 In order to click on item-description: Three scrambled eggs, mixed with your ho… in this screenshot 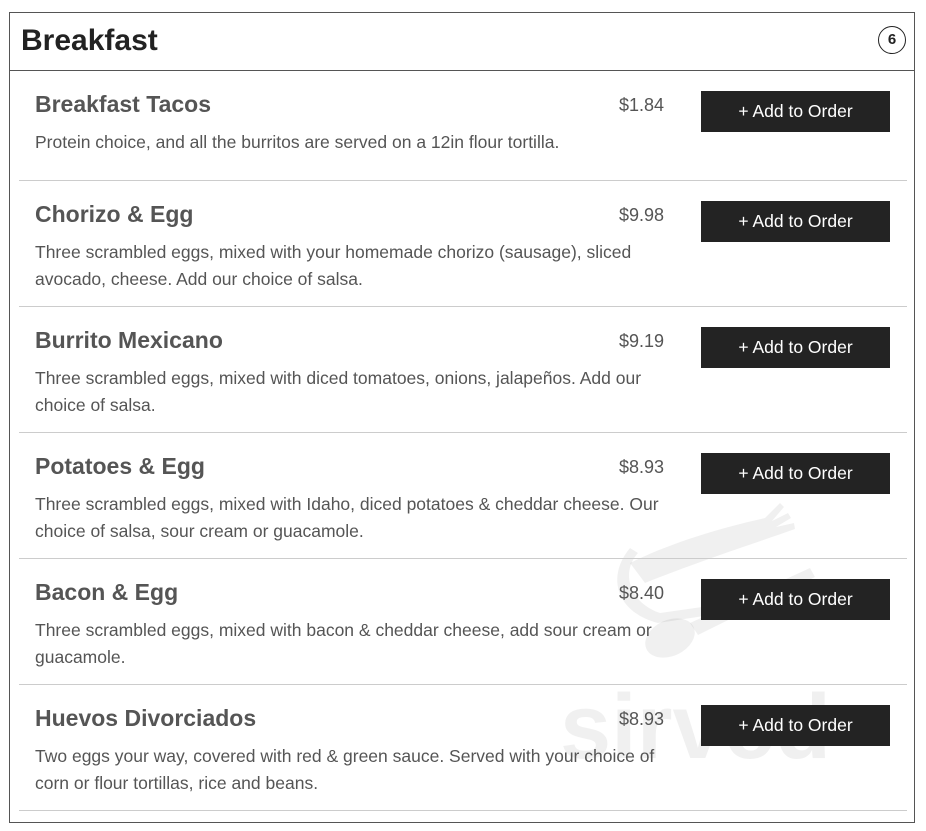, I will do `click(333, 265)`.